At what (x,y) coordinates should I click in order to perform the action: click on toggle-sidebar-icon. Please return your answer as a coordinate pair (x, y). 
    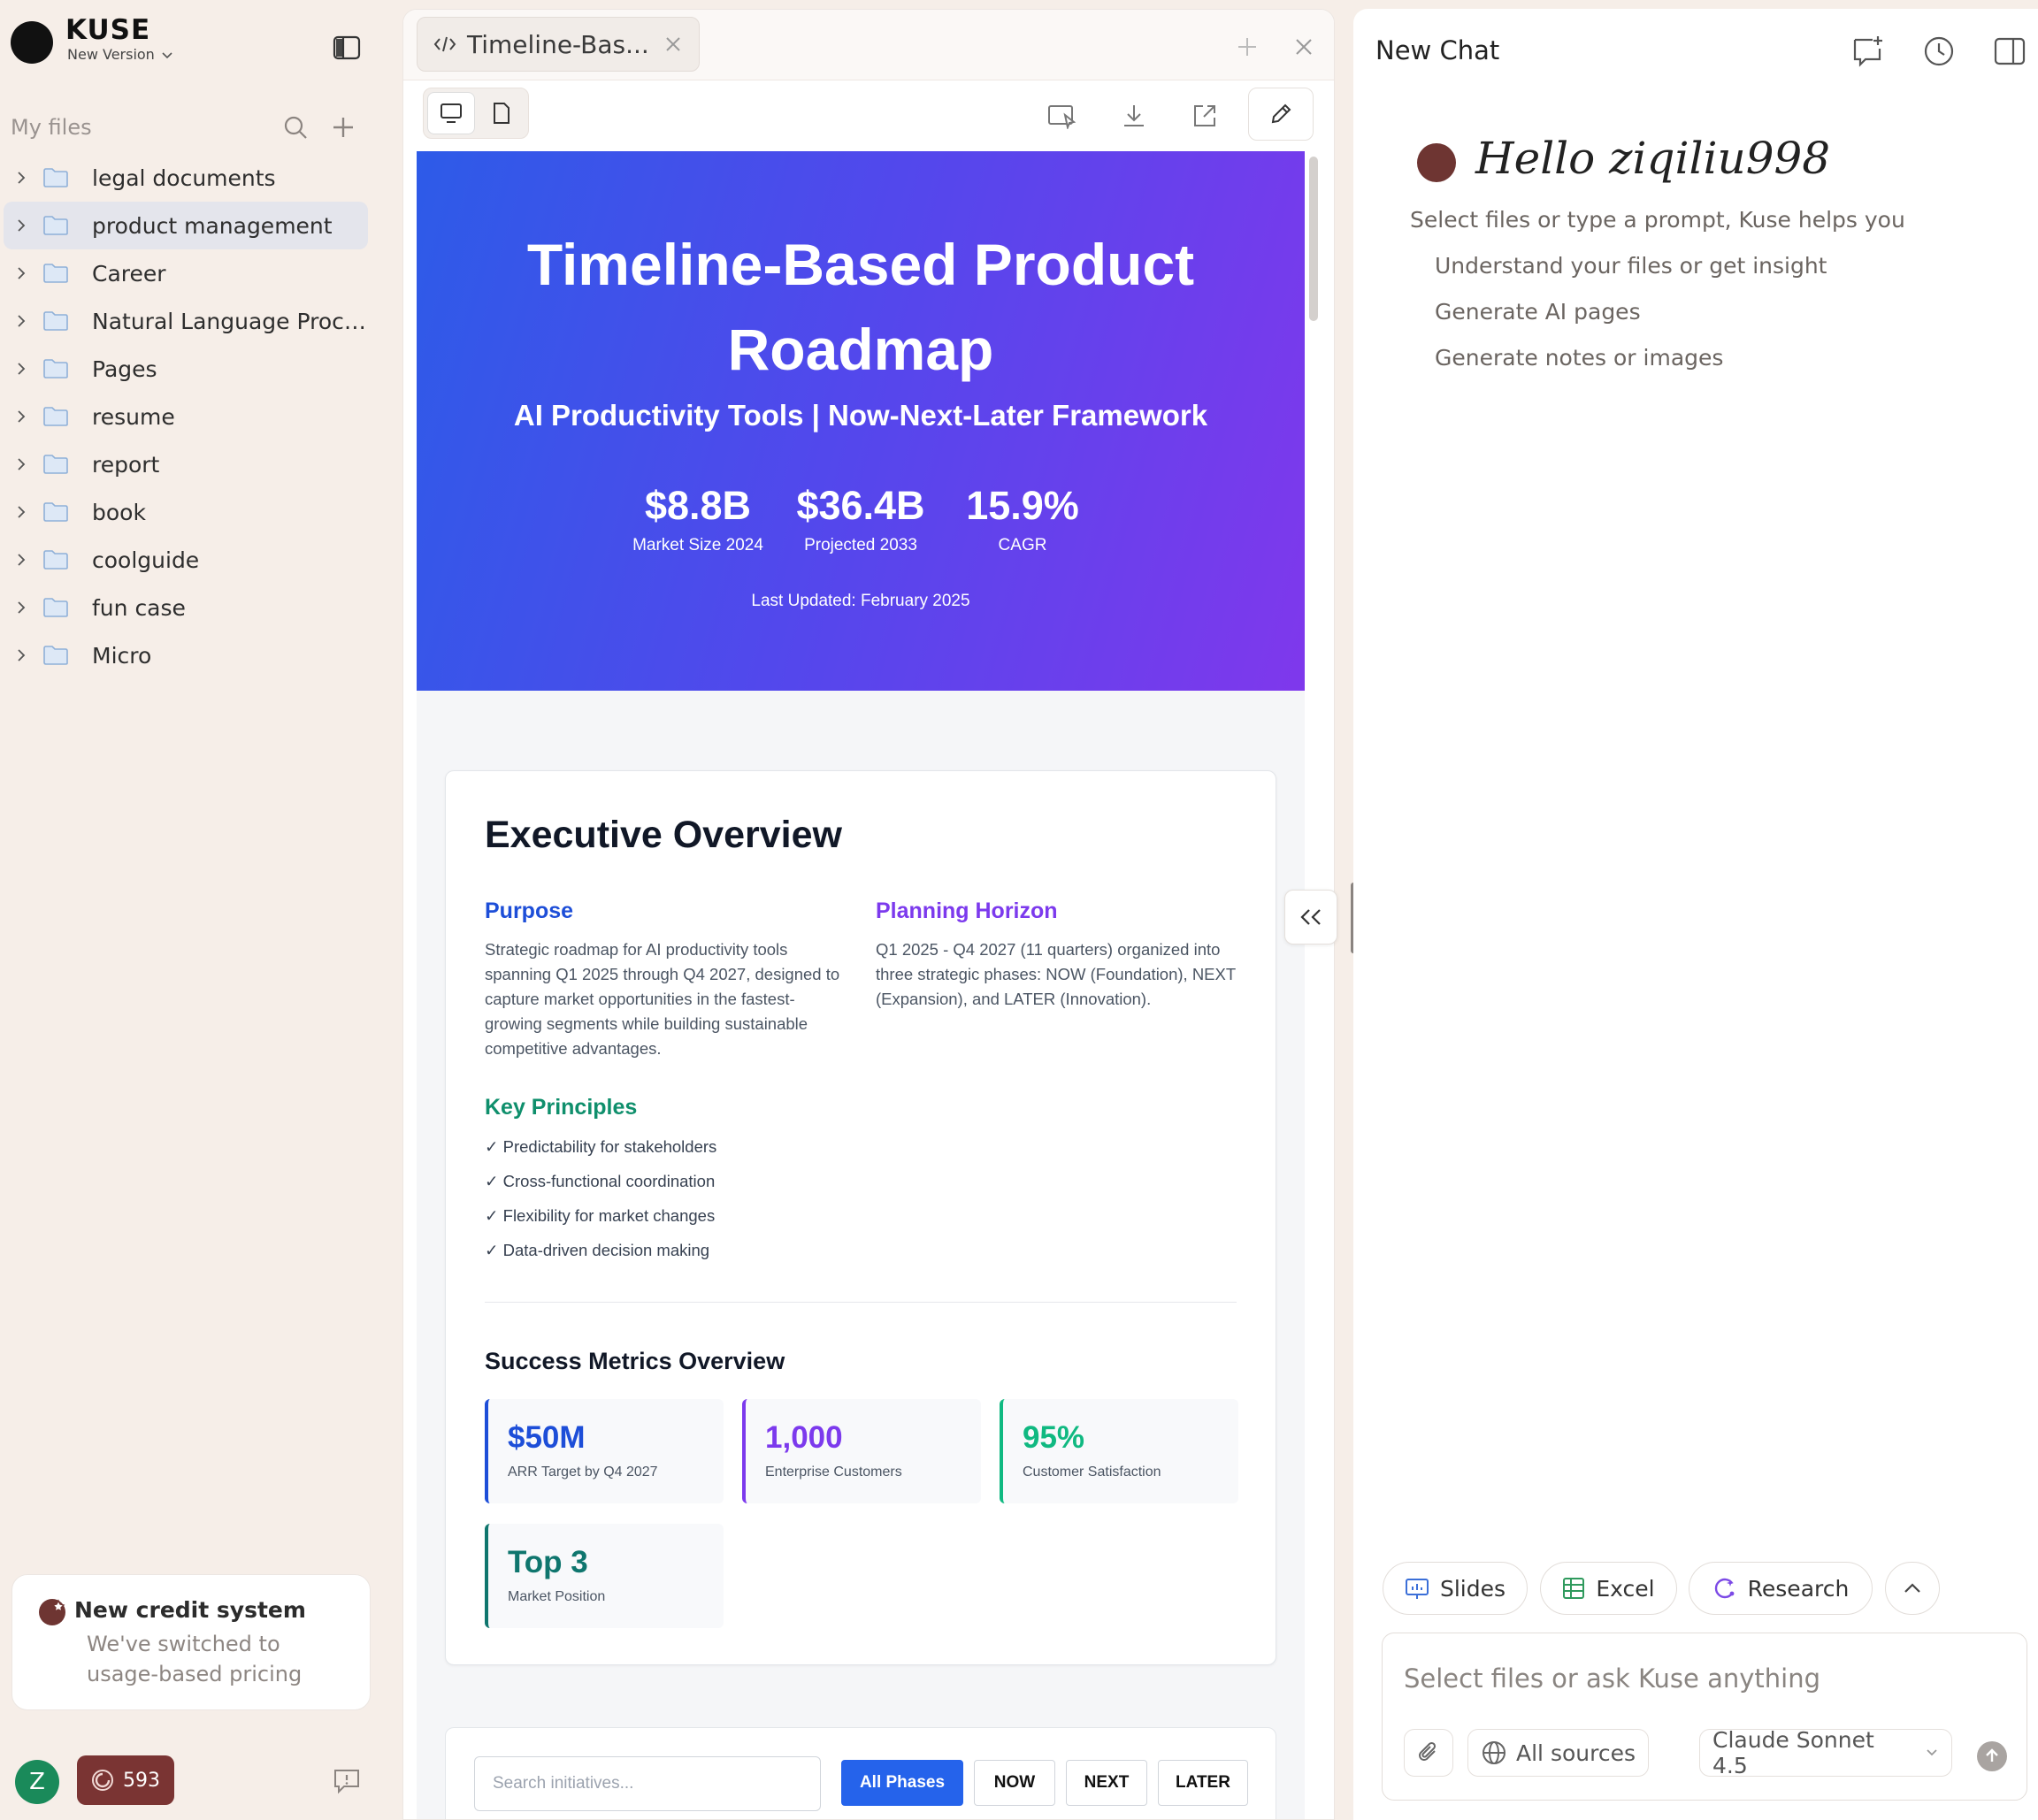
    Looking at the image, I should click on (347, 48).